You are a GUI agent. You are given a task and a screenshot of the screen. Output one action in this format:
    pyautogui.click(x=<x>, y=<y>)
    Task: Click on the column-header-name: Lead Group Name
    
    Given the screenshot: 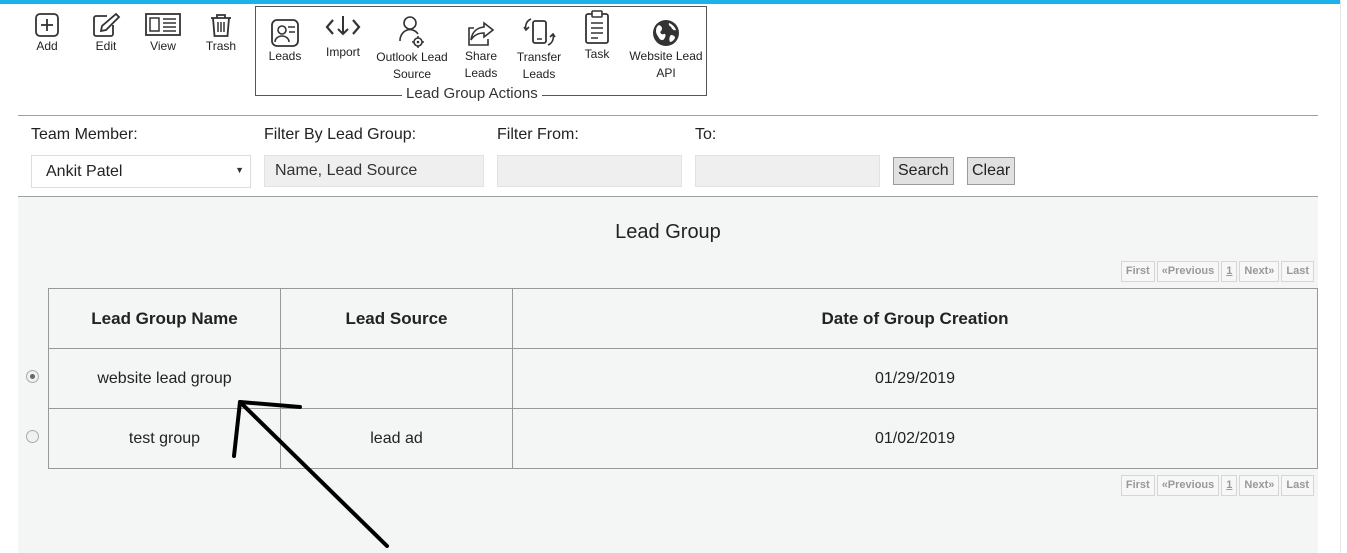 What is the action you would take?
    pyautogui.click(x=164, y=318)
    